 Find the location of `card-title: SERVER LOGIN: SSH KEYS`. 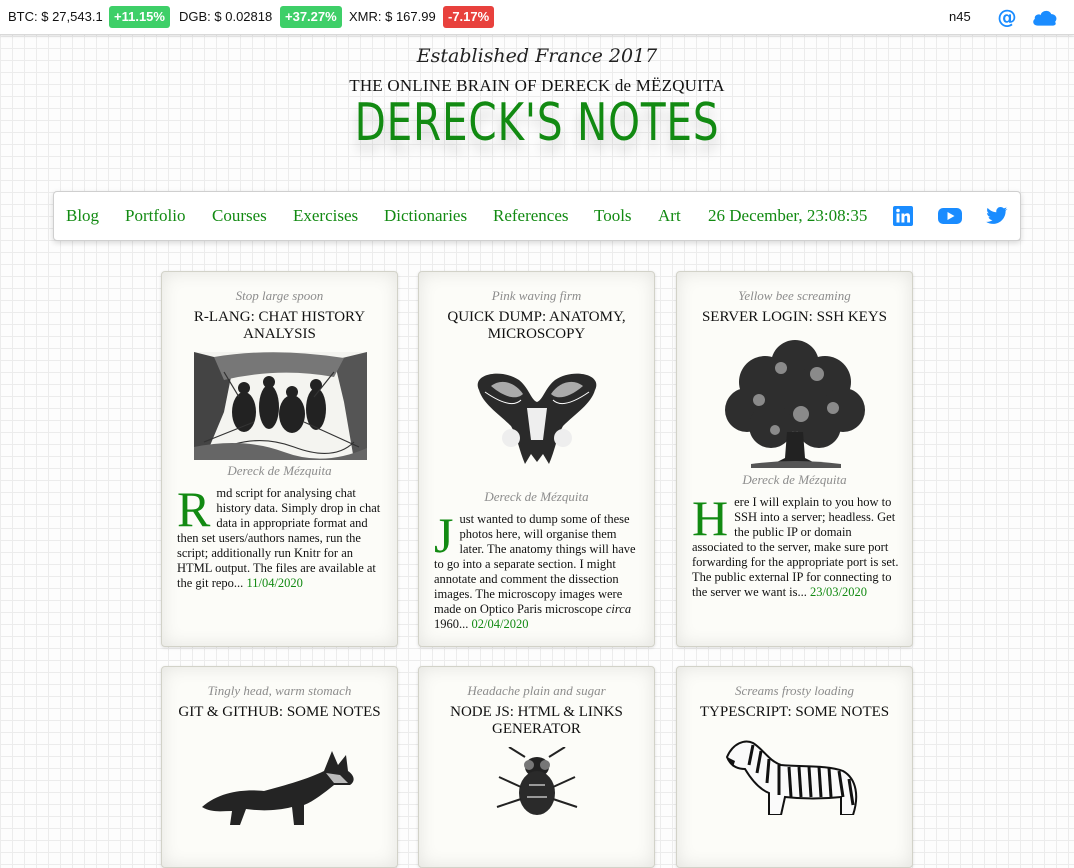

card-title: SERVER LOGIN: SSH KEYS is located at coordinates (794, 317).